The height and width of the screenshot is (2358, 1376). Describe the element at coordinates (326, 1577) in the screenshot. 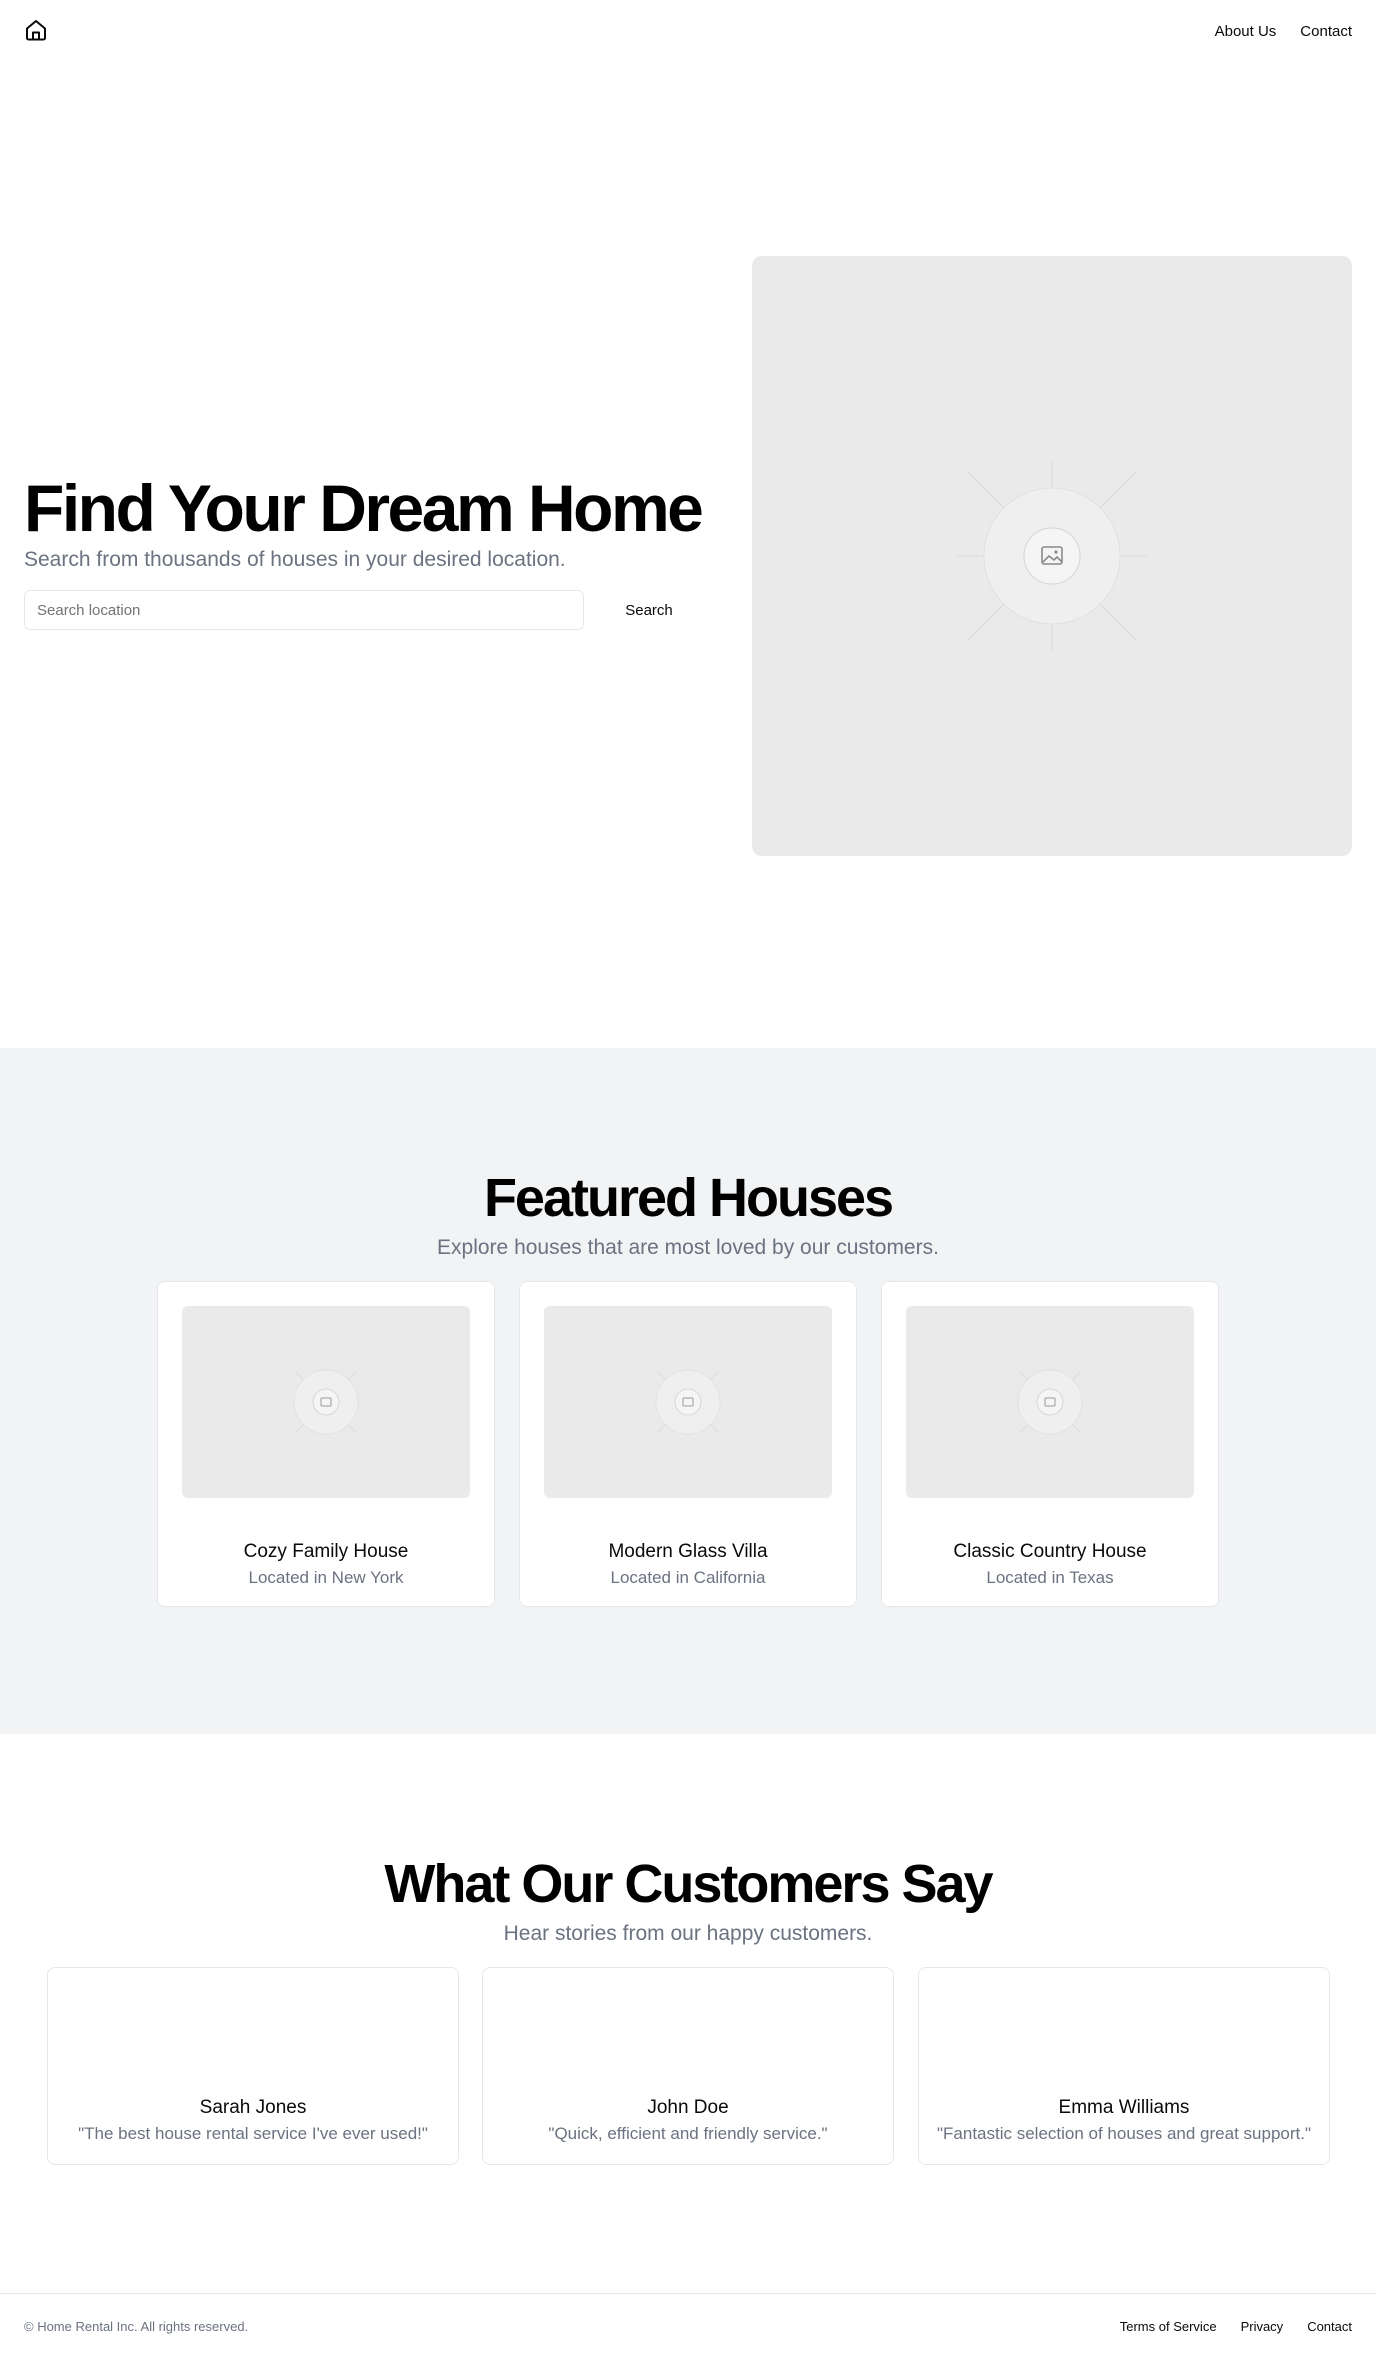

I see `house-location: Located in New York` at that location.